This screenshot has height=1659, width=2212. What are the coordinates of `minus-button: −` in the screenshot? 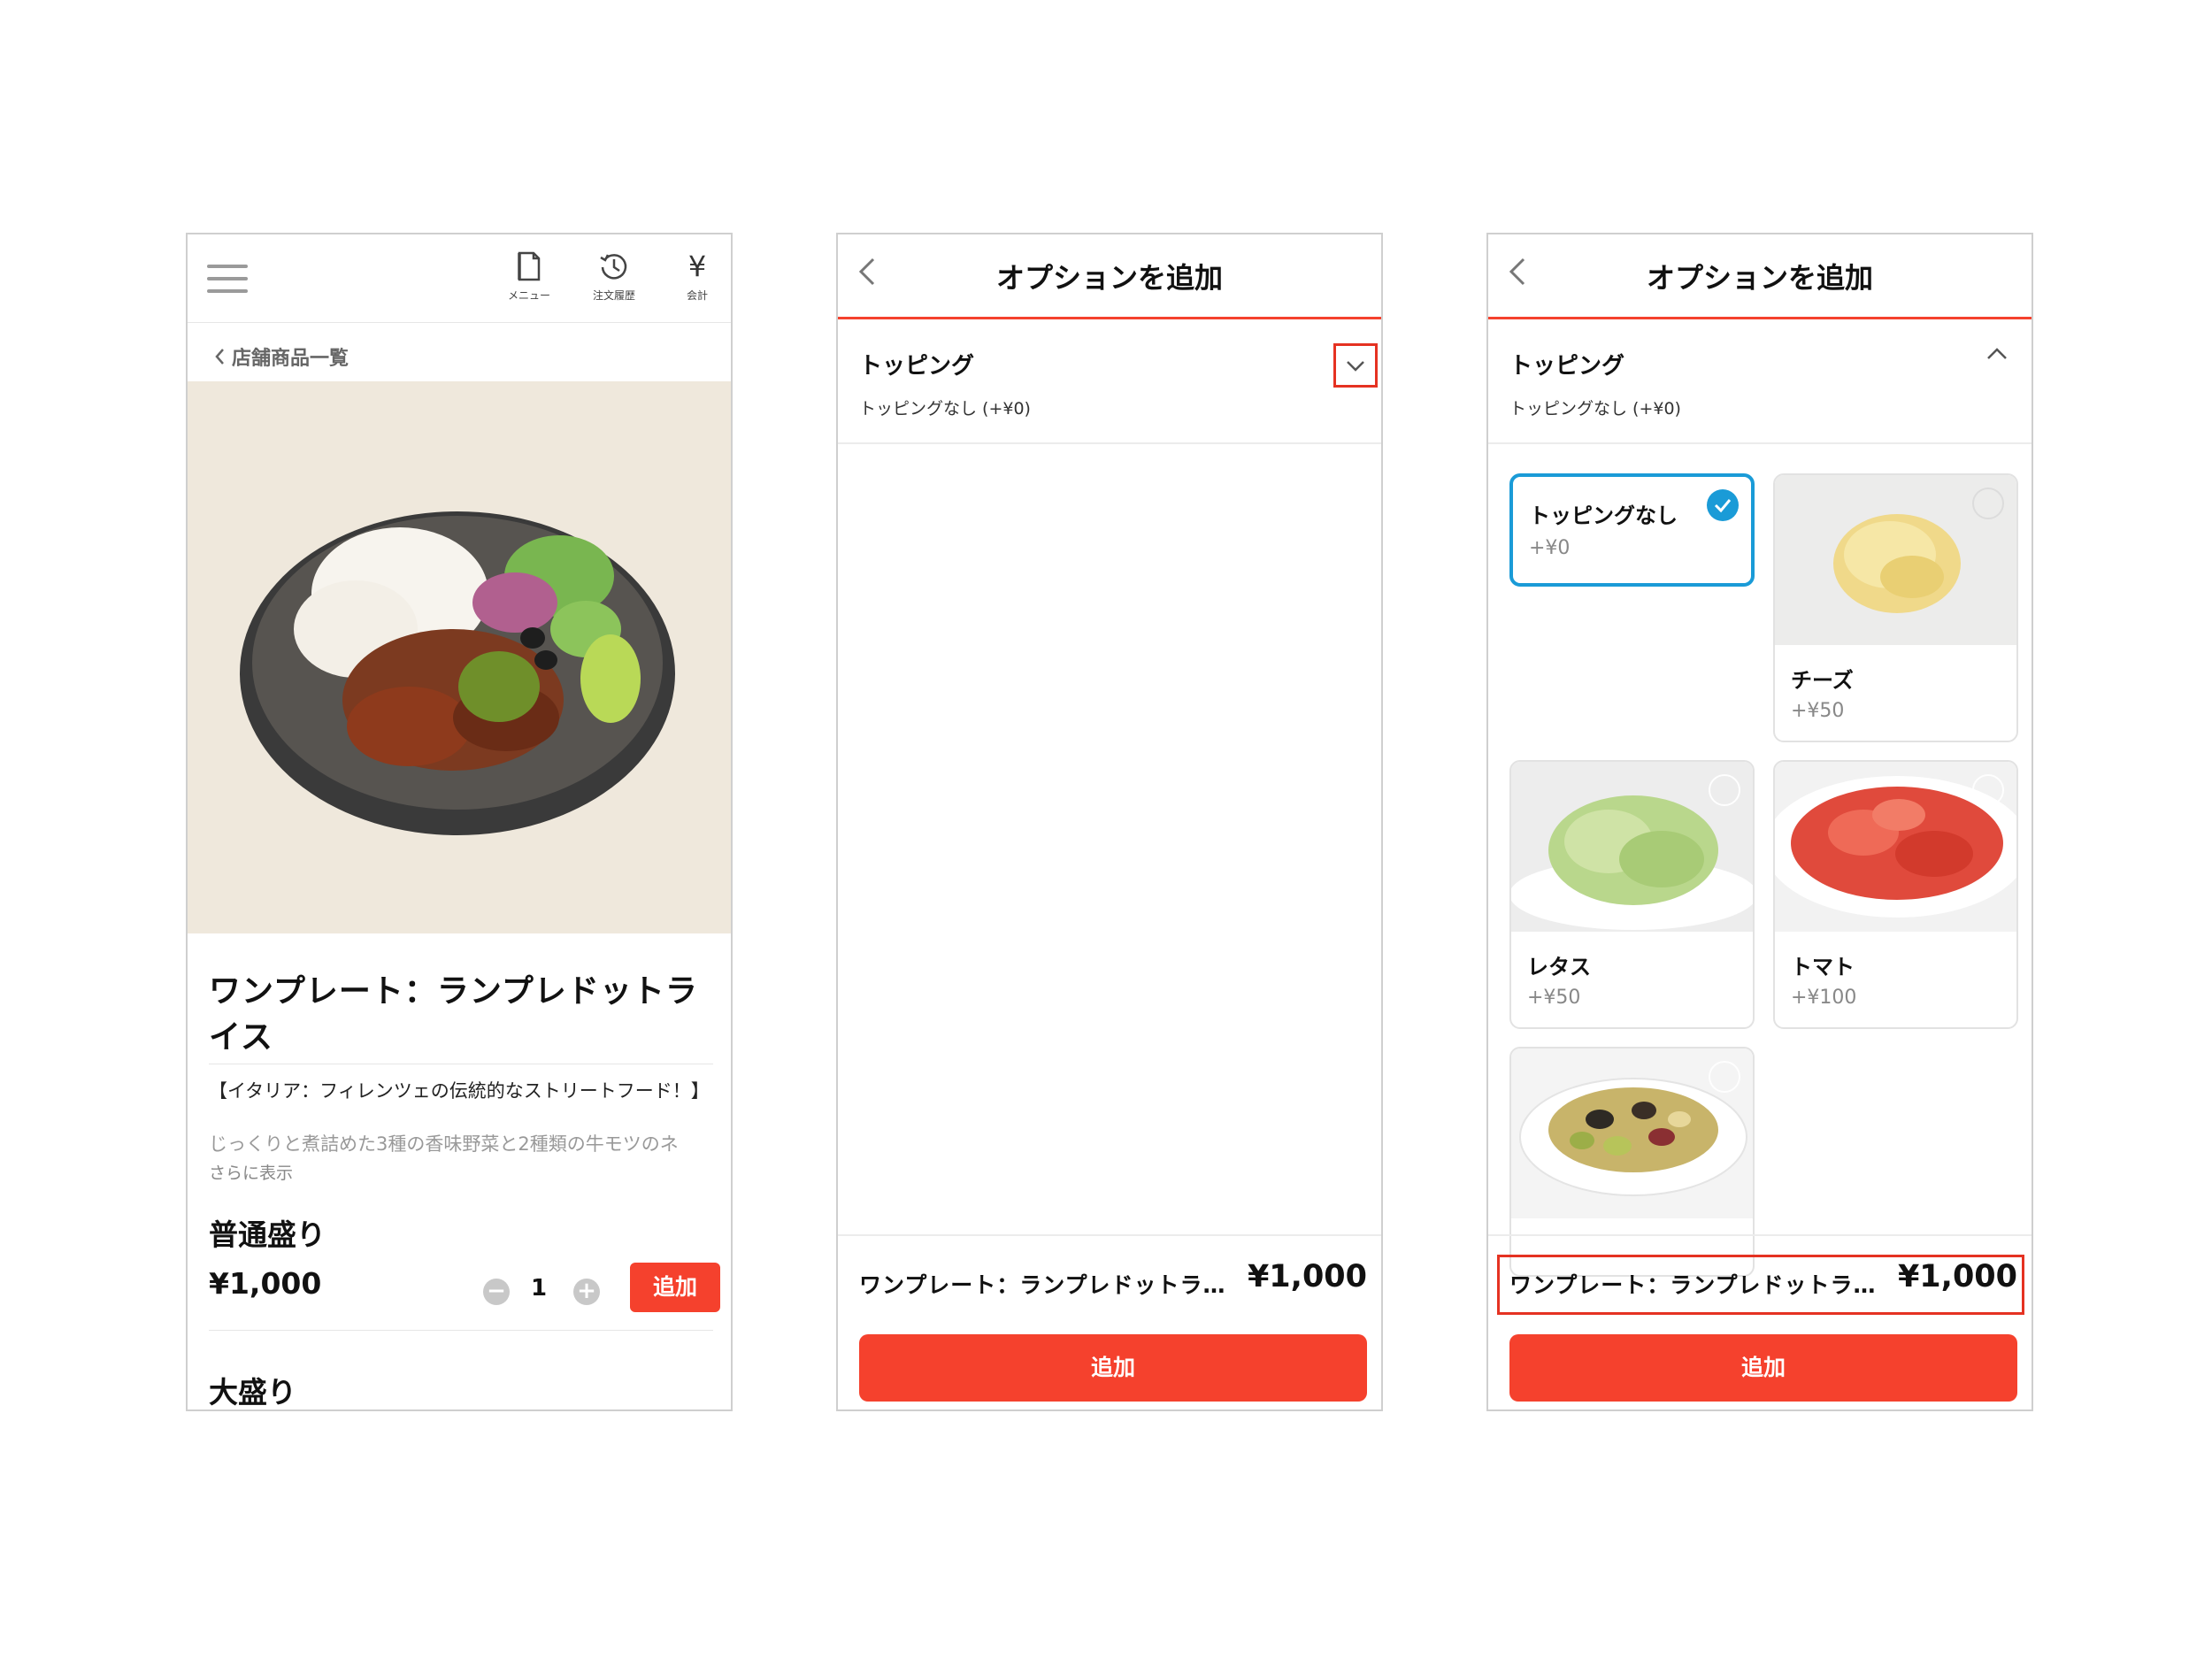 It's located at (497, 1292).